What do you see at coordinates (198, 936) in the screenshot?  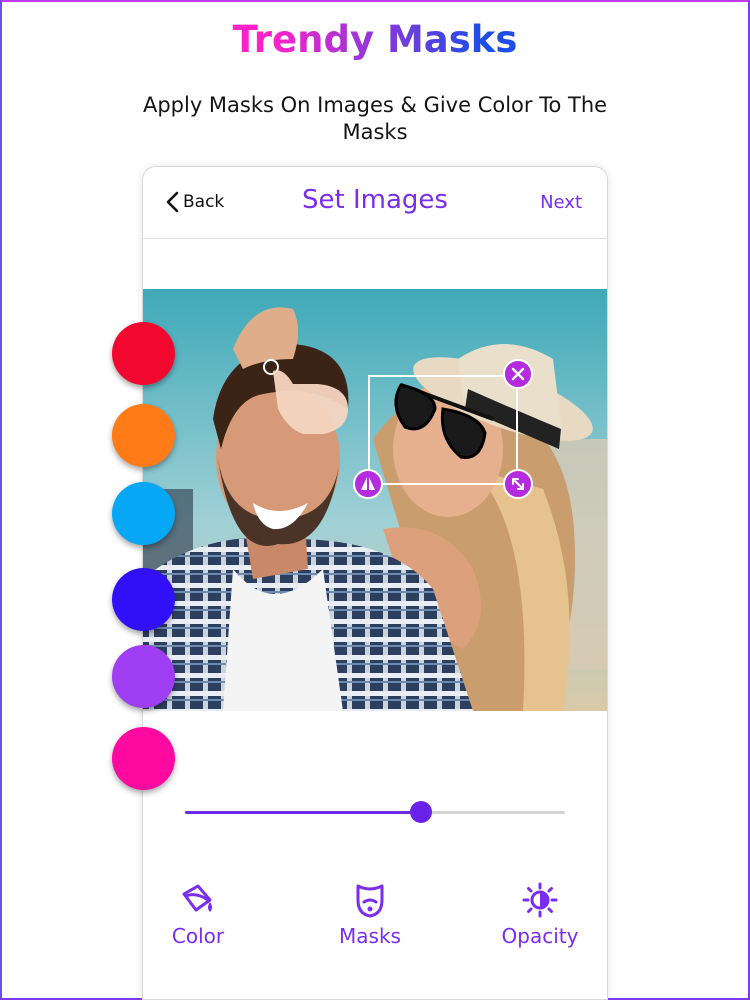 I see `color-tool-label: Color` at bounding box center [198, 936].